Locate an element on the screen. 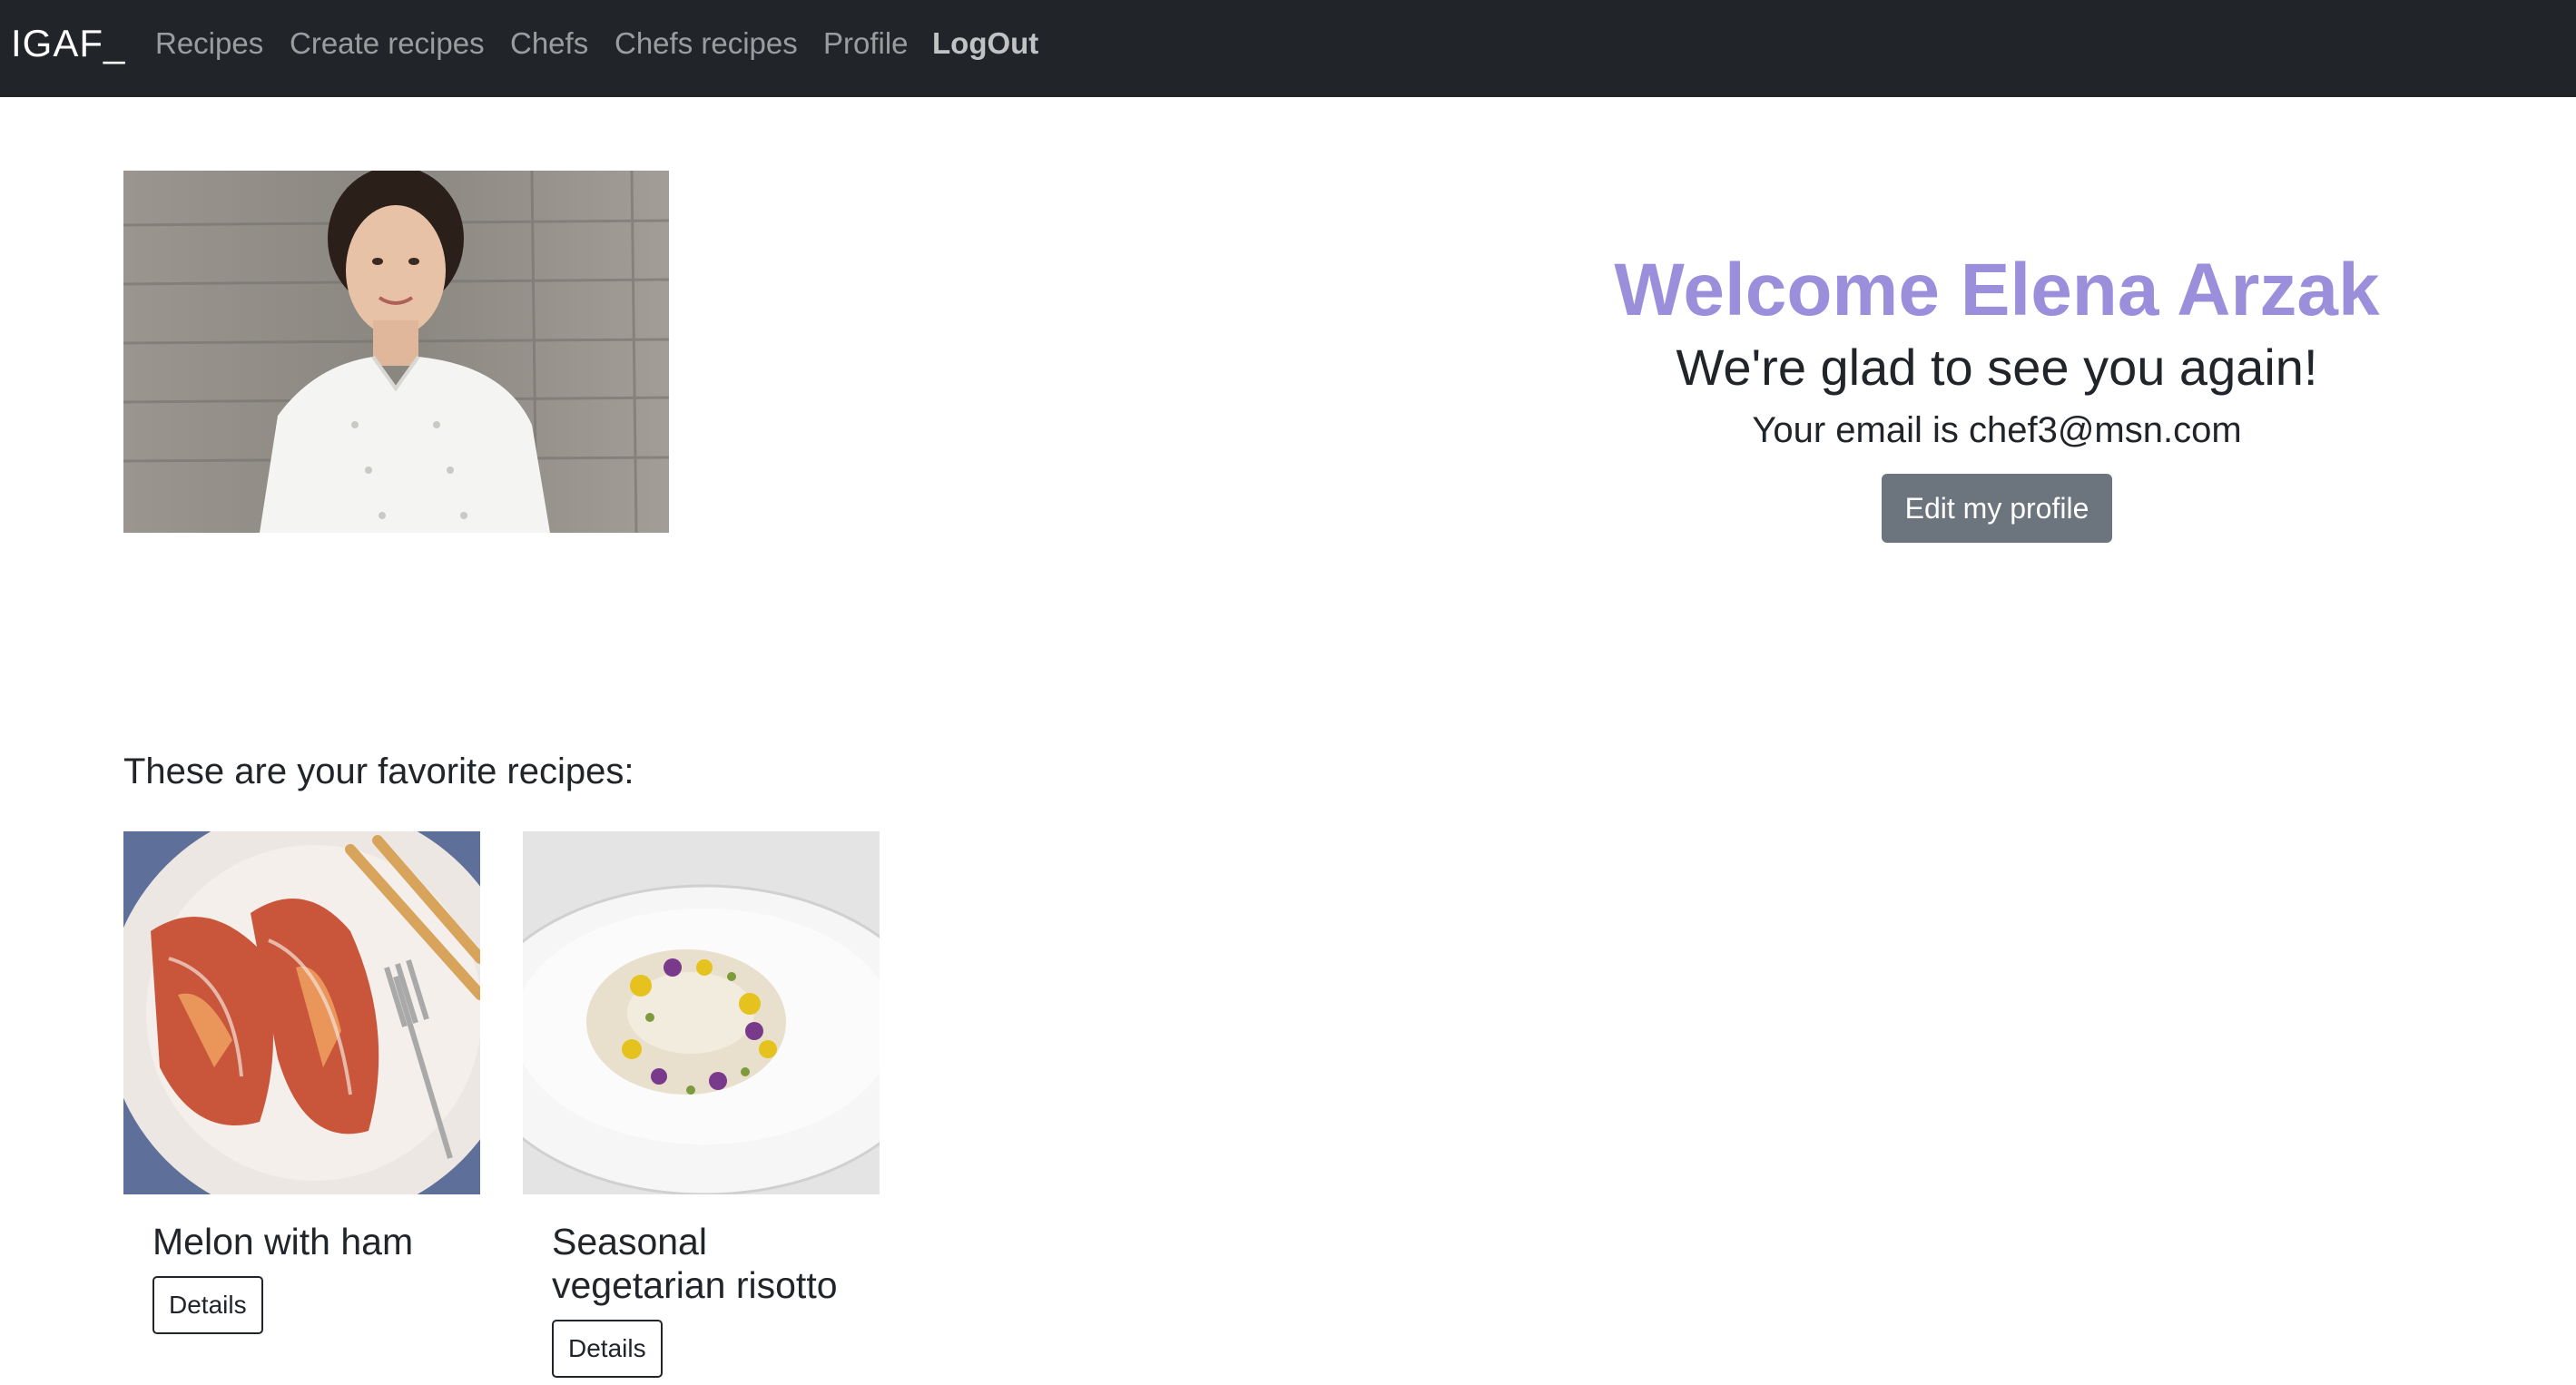  nav-link-logout: LogOut is located at coordinates (985, 44).